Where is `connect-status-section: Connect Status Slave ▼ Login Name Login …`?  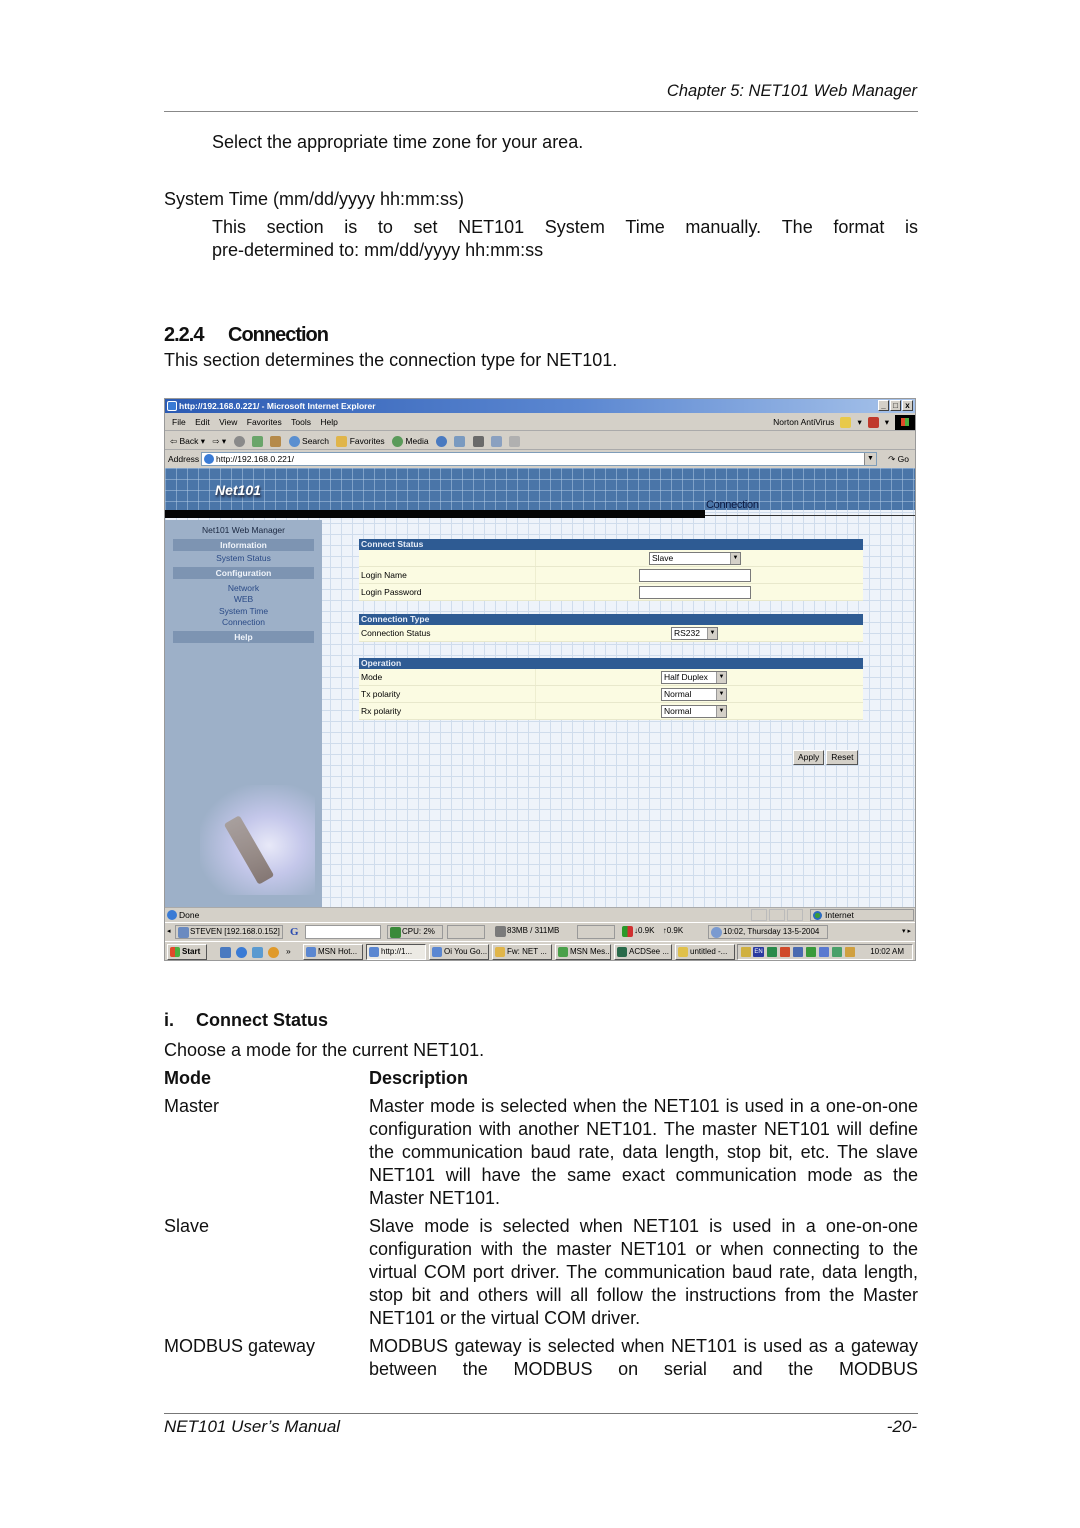 connect-status-section: Connect Status Slave ▼ Login Name Login … is located at coordinates (611, 570).